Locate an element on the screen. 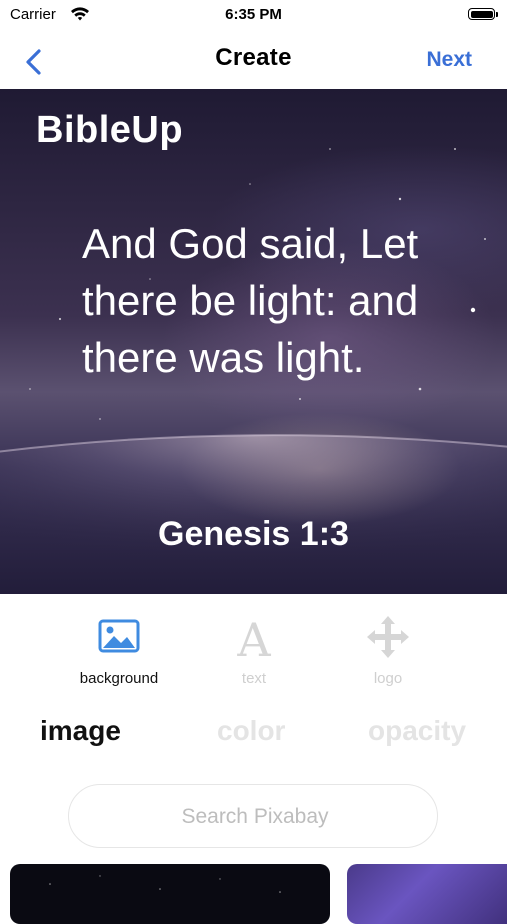 This screenshot has height=924, width=507. search-field is located at coordinates (254, 816).